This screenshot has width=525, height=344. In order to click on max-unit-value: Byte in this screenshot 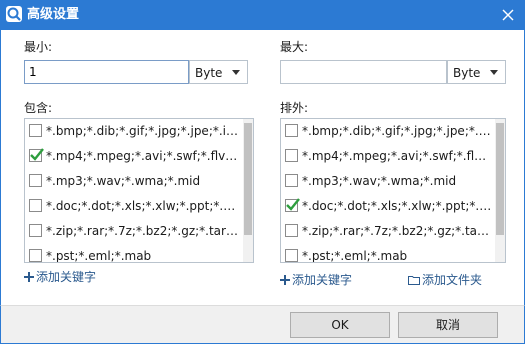, I will do `click(467, 73)`.